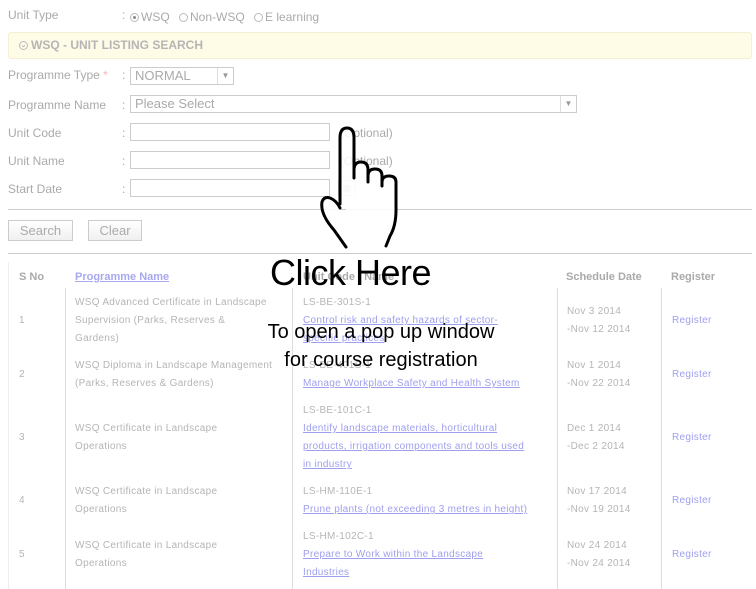 Image resolution: width=756 pixels, height=589 pixels. I want to click on section-title: WSQ - UNIT LISTING SEARCH, so click(117, 45).